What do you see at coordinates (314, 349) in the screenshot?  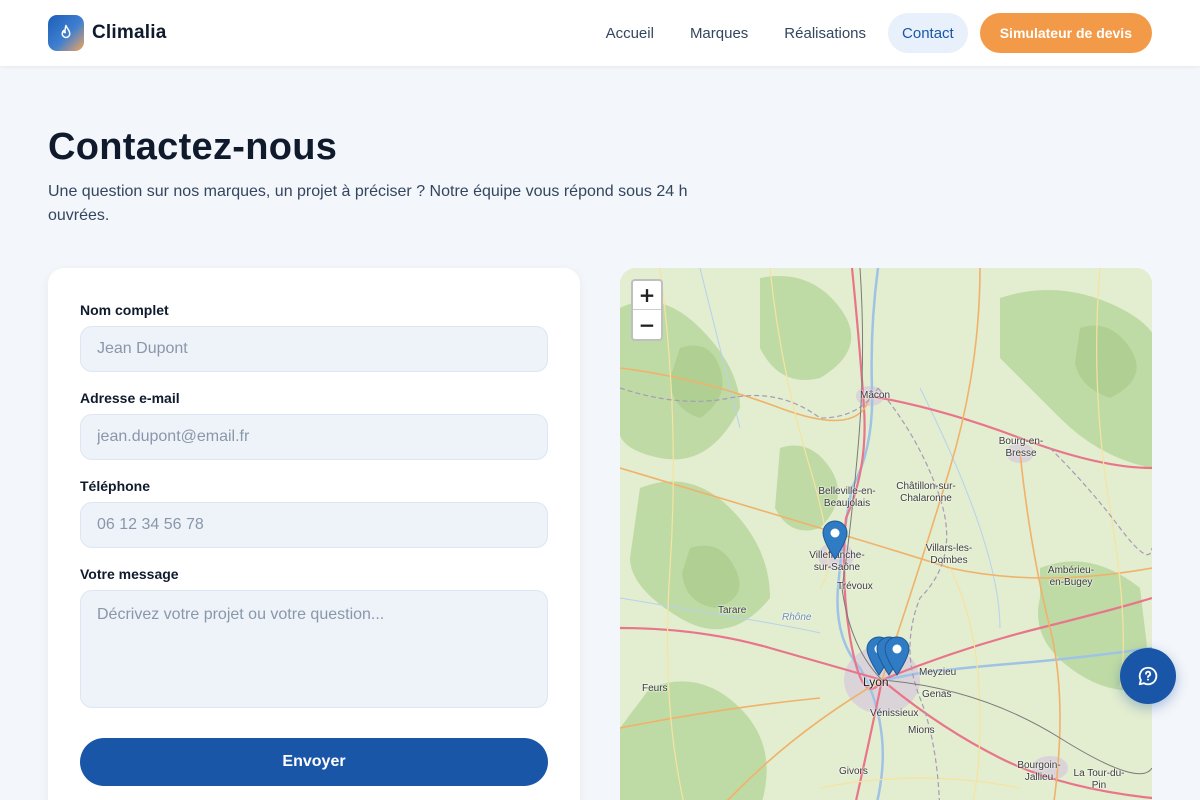 I see `name-input` at bounding box center [314, 349].